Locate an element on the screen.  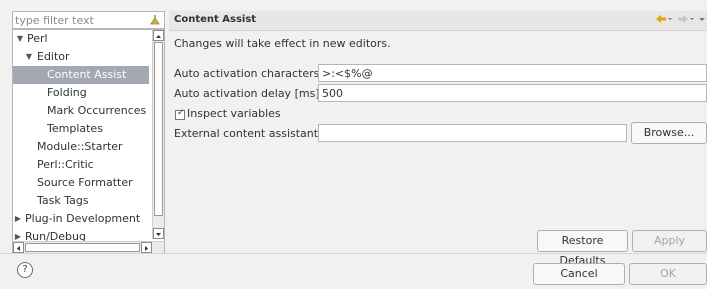
auto-activation-chars-input is located at coordinates (512, 73).